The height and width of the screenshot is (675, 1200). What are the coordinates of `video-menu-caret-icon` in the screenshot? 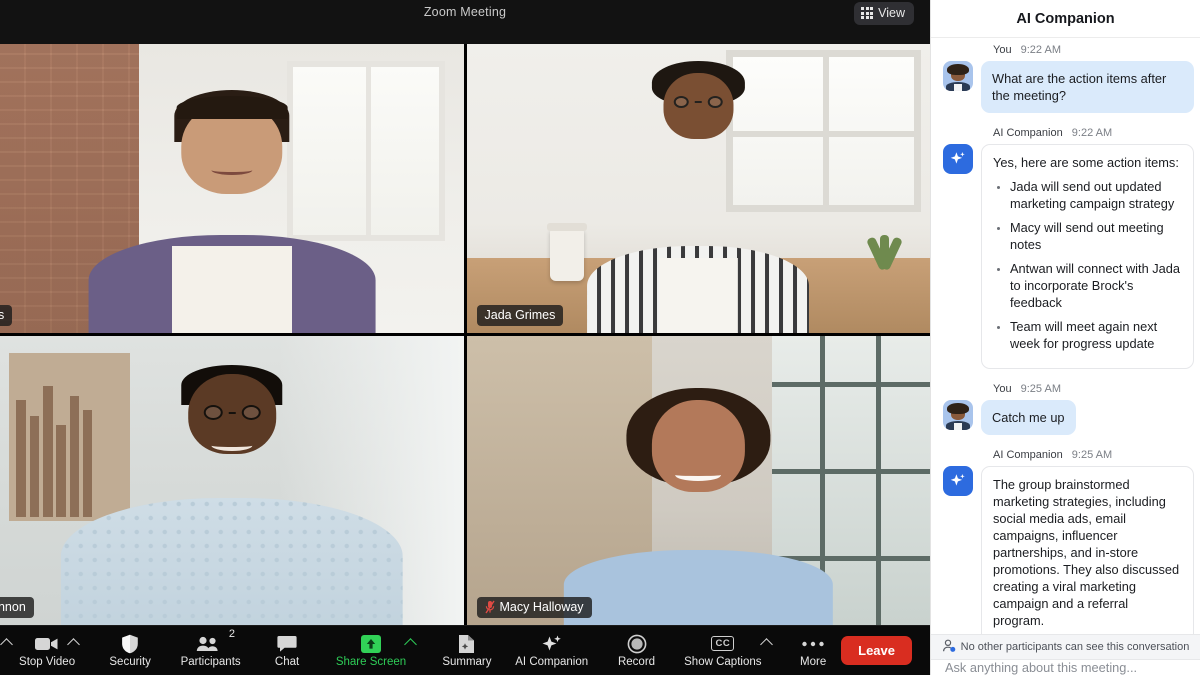 It's located at (74, 644).